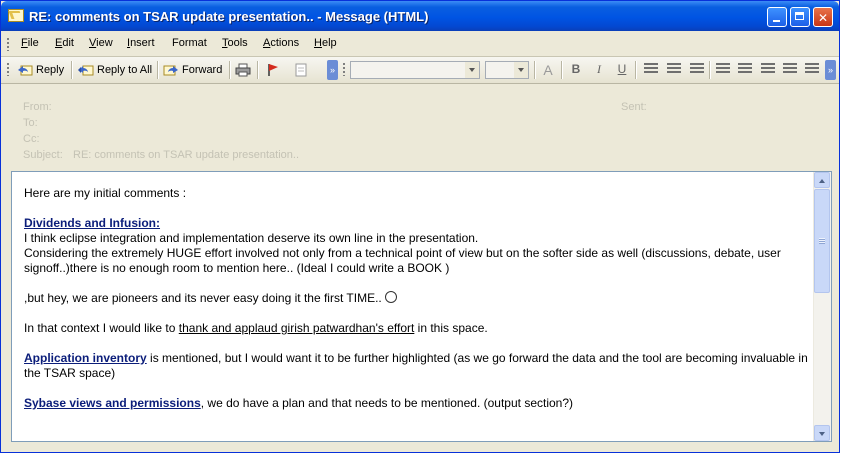 The width and height of the screenshot is (842, 455). Describe the element at coordinates (40, 70) in the screenshot. I see `reply-button: Reply` at that location.